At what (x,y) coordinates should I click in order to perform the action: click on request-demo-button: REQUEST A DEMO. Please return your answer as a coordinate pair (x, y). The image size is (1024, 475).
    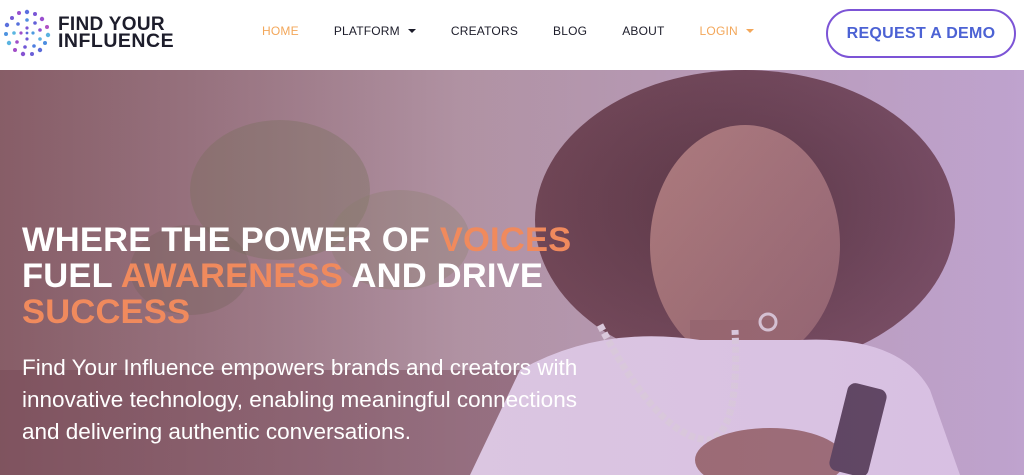
    Looking at the image, I should click on (921, 33).